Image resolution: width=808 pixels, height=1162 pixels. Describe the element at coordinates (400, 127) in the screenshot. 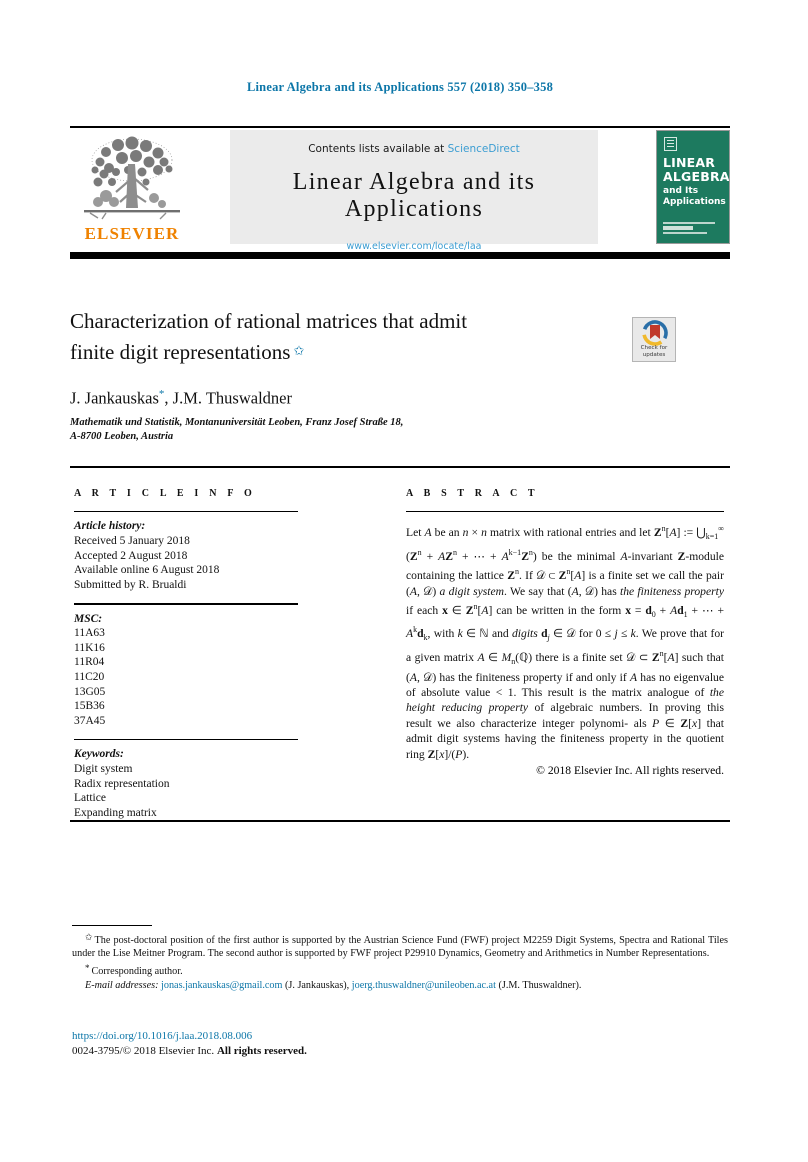

I see `masthead-top-rule` at that location.